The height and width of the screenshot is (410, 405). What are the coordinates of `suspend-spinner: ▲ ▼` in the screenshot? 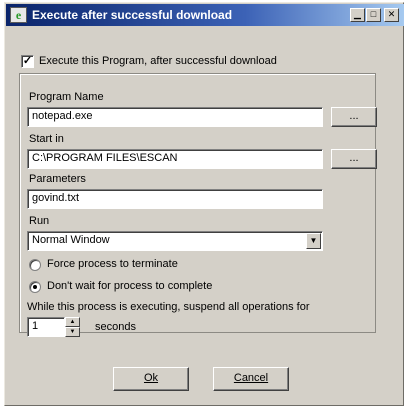 It's located at (72, 327).